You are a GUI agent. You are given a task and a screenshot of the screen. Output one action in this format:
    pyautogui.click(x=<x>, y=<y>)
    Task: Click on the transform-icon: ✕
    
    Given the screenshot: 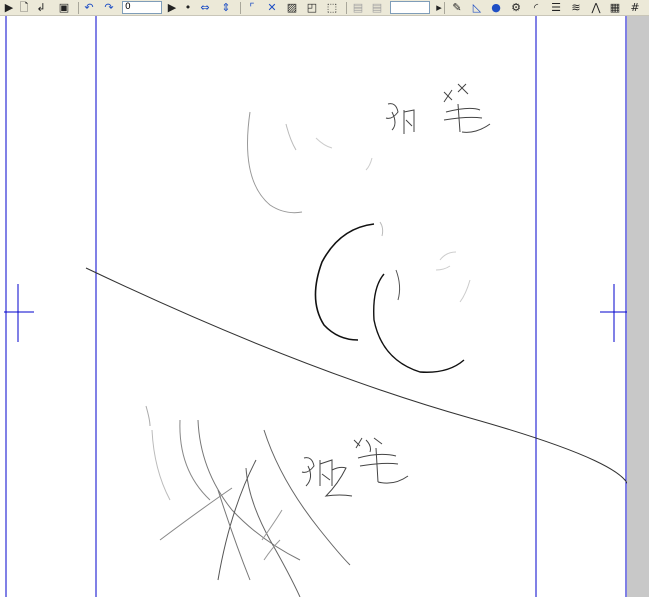 What is the action you would take?
    pyautogui.click(x=272, y=8)
    